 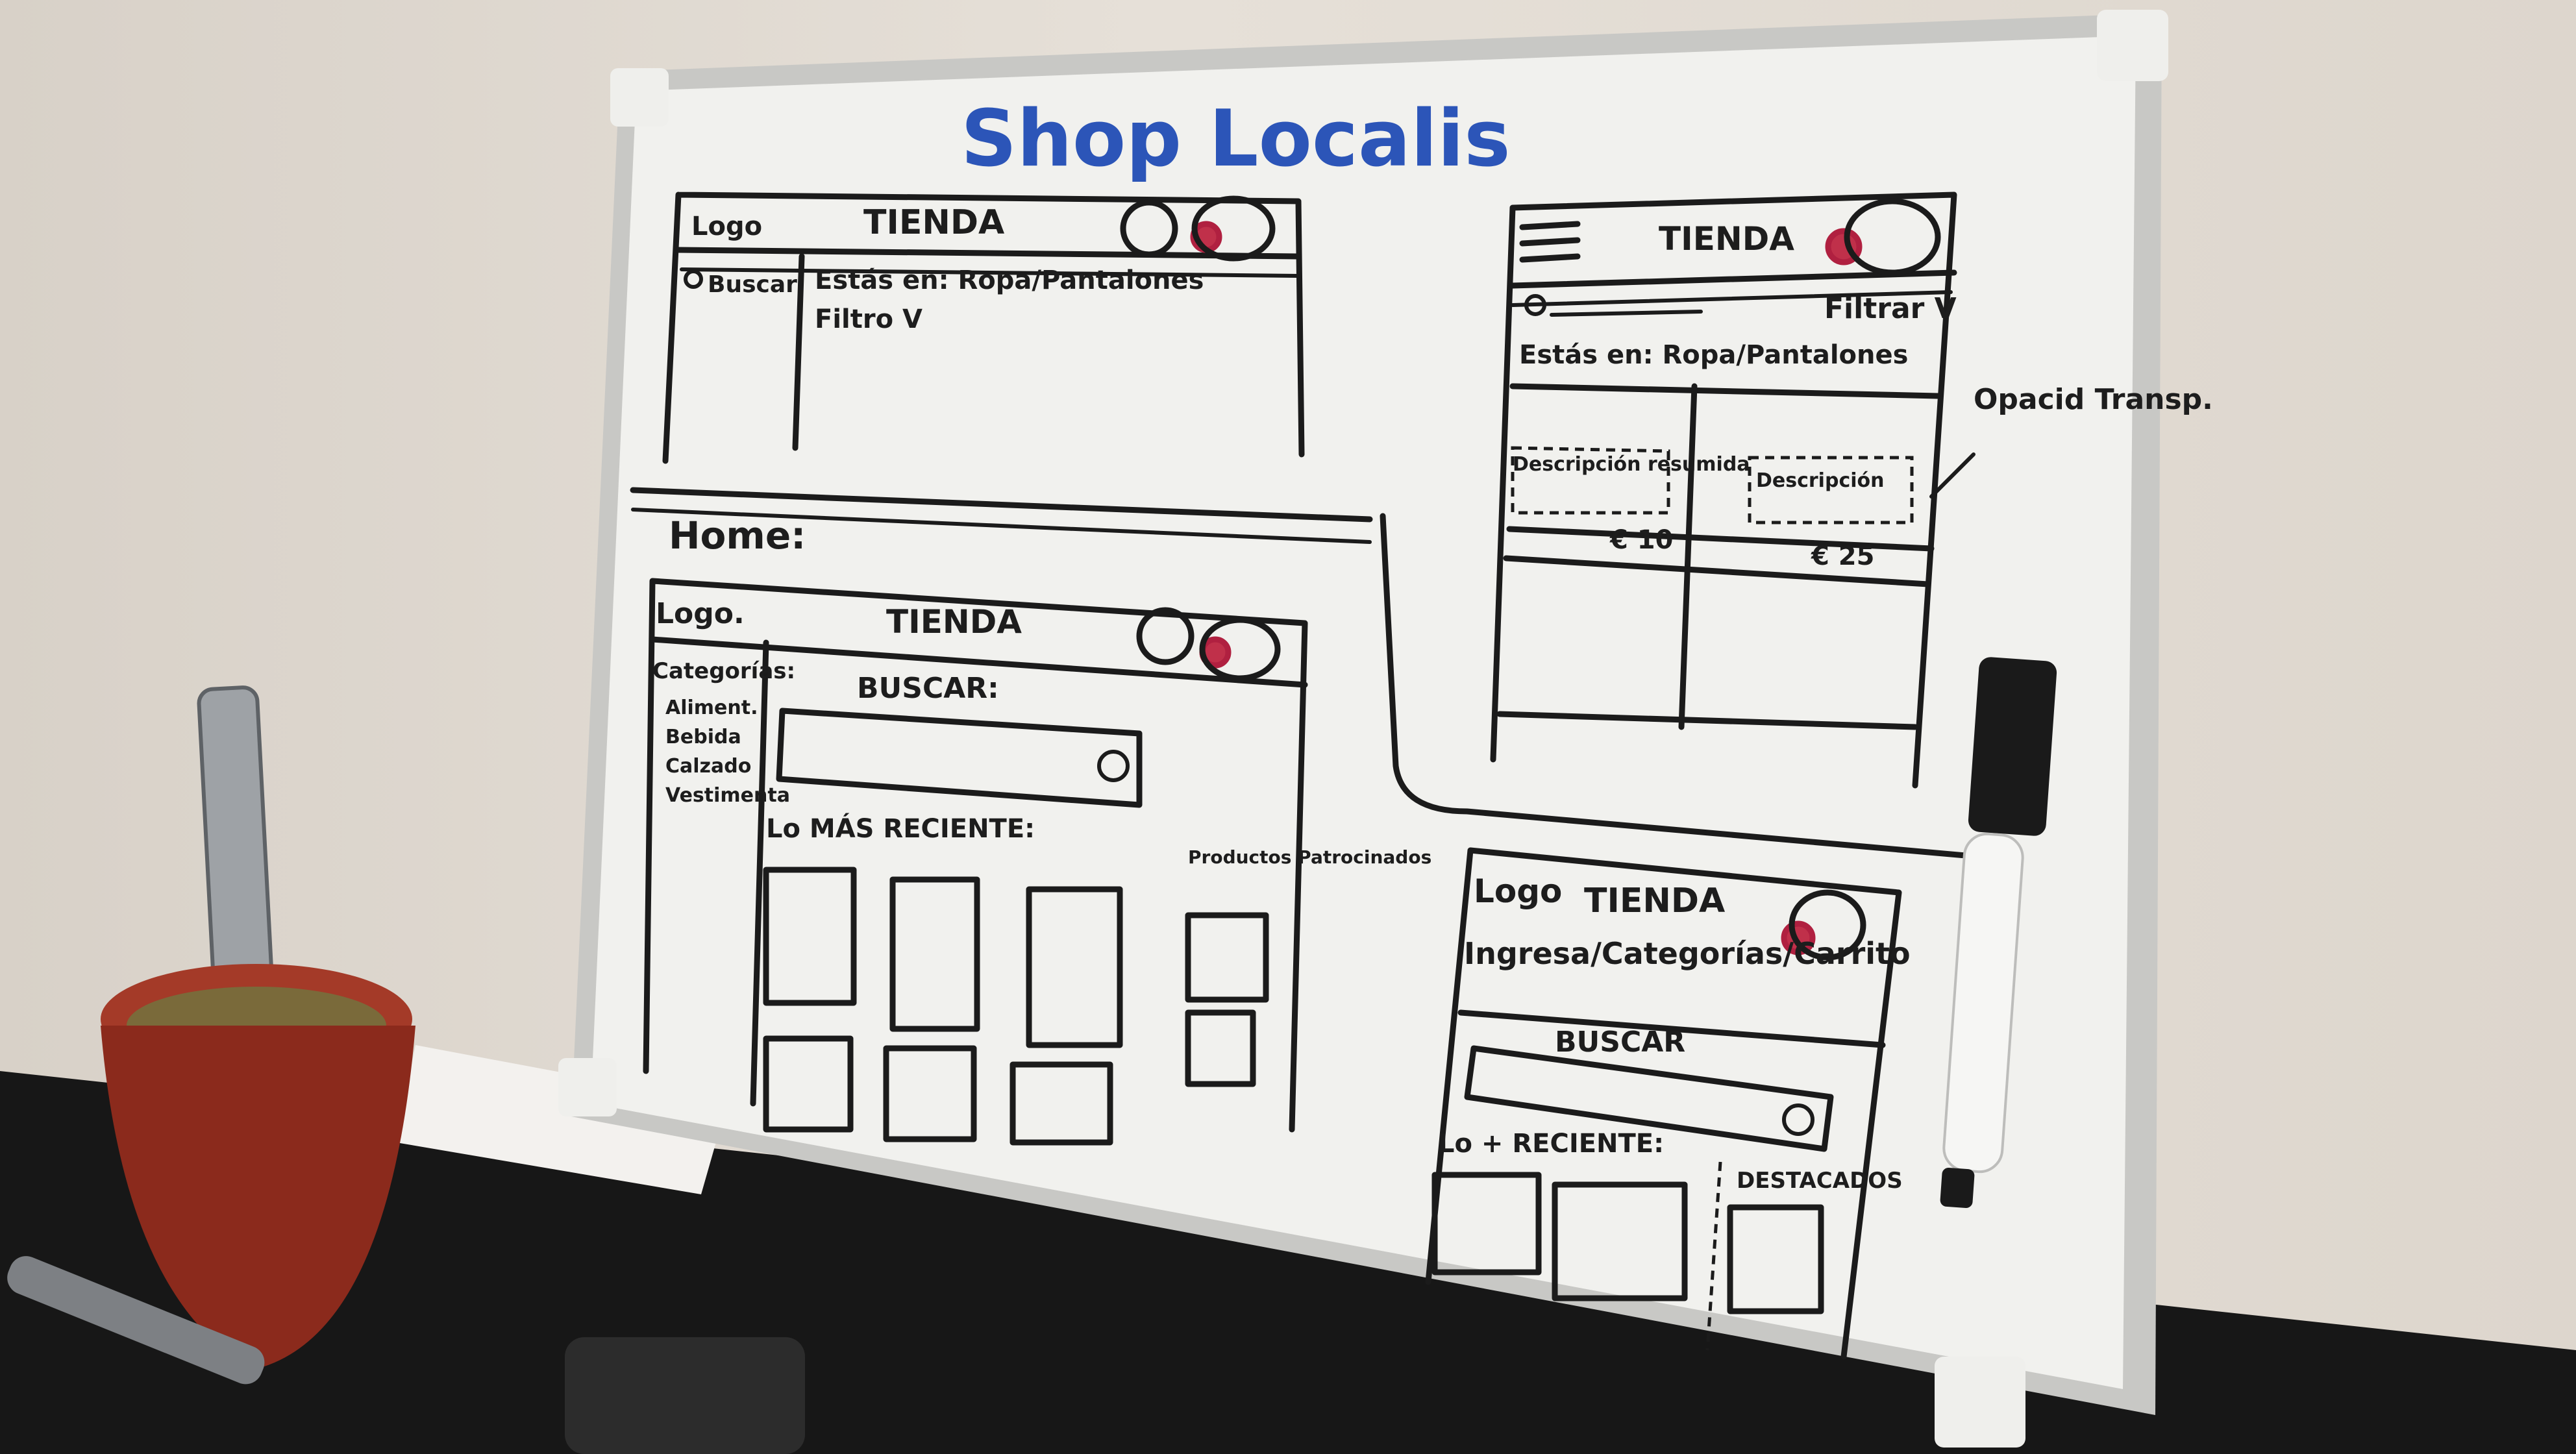 What do you see at coordinates (1713, 355) in the screenshot?
I see `breadcrumb-mobile: Estás en: Ropa/Pantalones` at bounding box center [1713, 355].